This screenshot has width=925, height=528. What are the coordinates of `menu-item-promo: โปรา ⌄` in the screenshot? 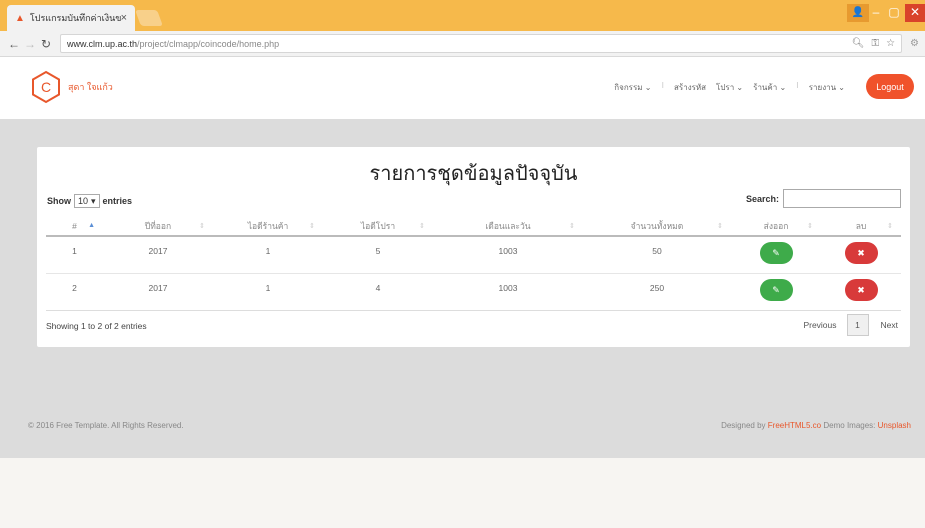 It's located at (729, 87).